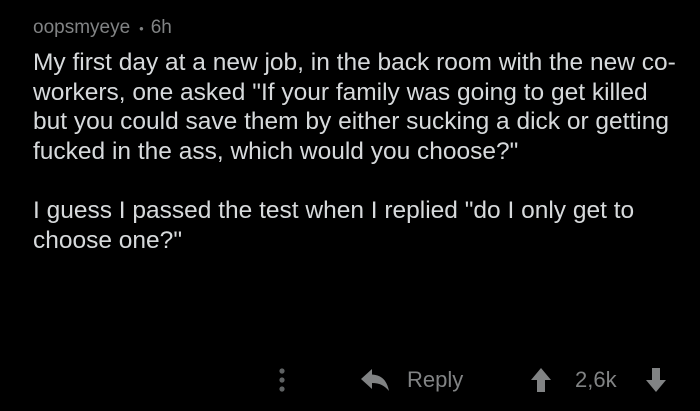 The height and width of the screenshot is (411, 700). I want to click on more-vertical-icon, so click(282, 380).